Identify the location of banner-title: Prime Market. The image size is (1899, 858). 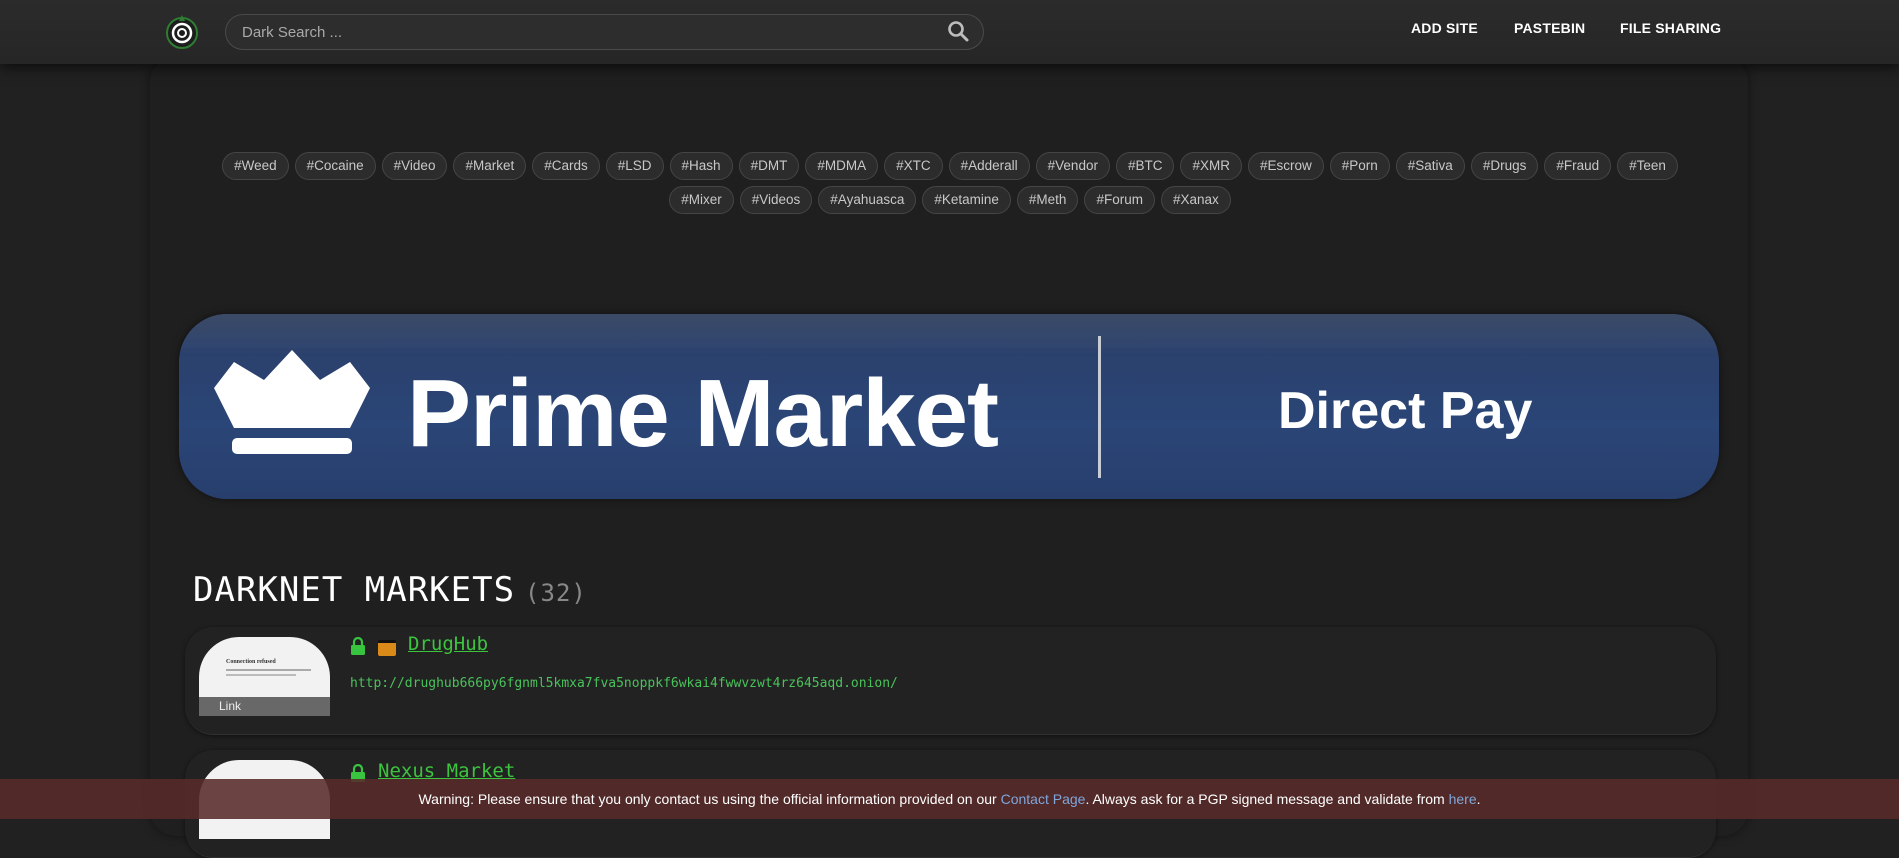
(703, 413).